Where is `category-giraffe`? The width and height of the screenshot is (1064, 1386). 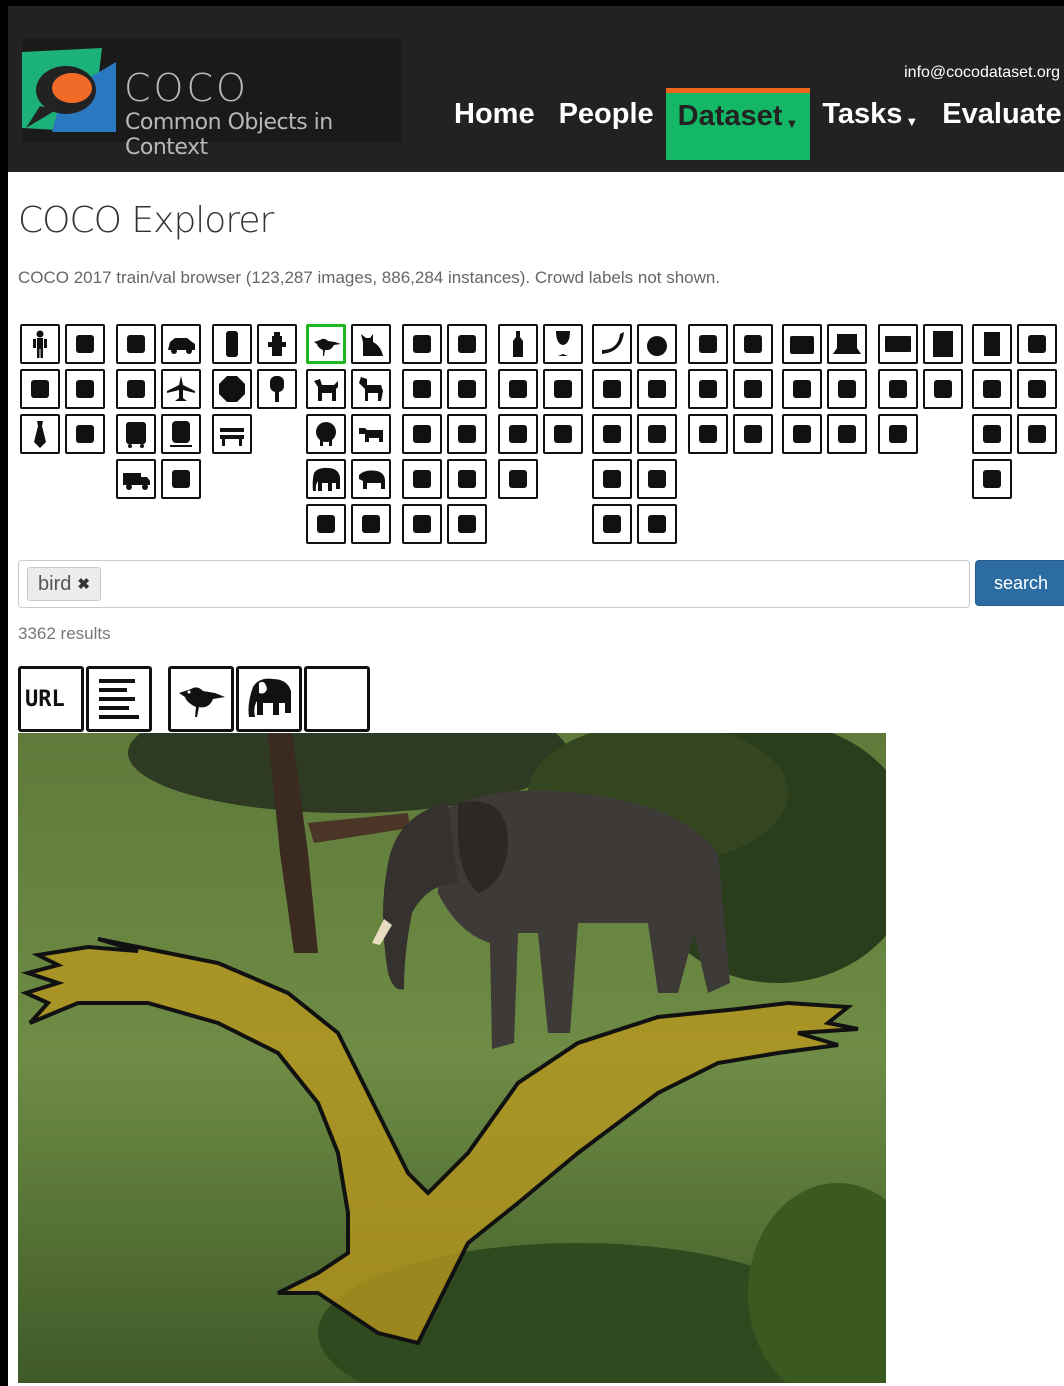
category-giraffe is located at coordinates (371, 524).